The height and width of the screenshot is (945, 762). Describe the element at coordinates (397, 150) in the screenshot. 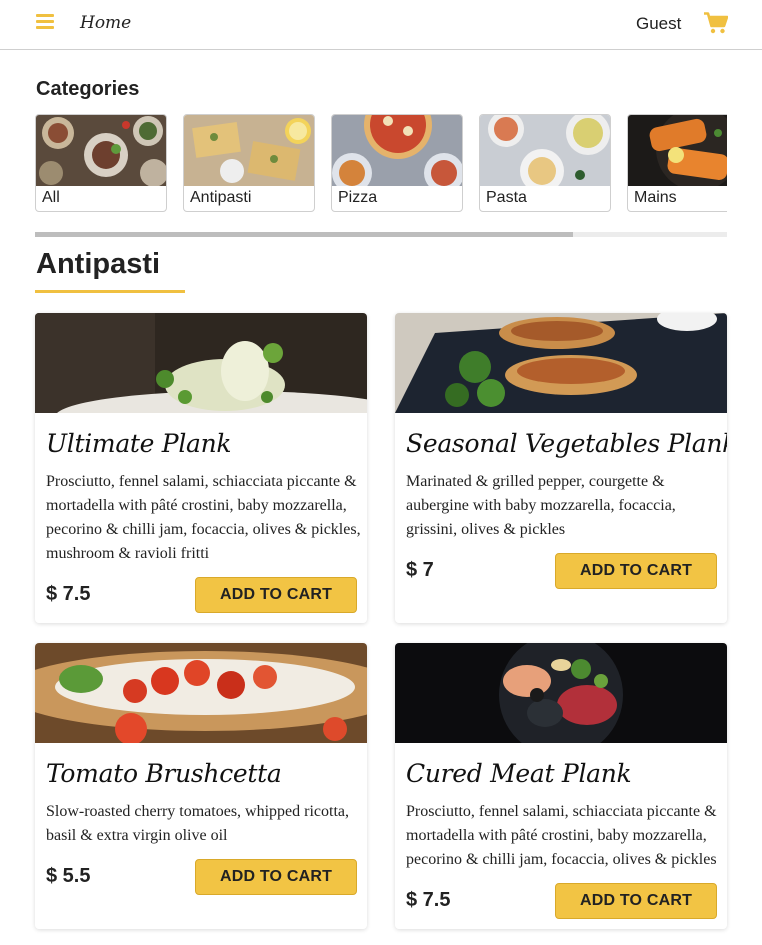

I see `category-image-pizza` at that location.